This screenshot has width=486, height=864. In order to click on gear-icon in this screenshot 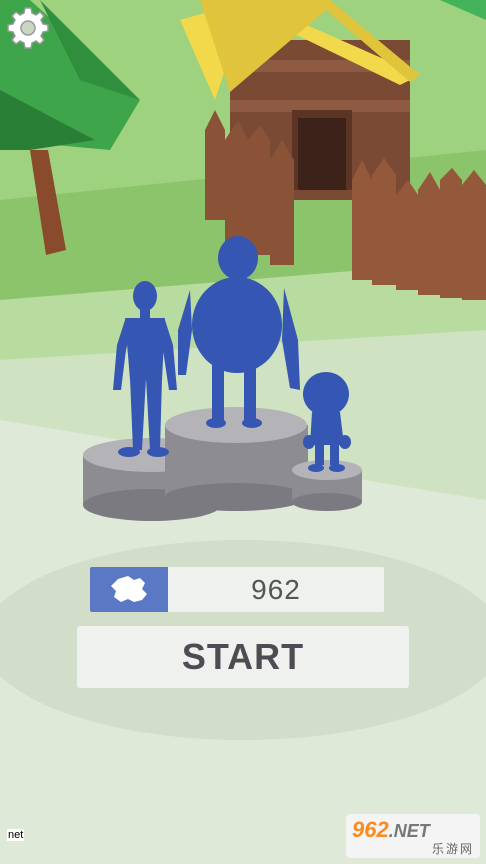, I will do `click(28, 28)`.